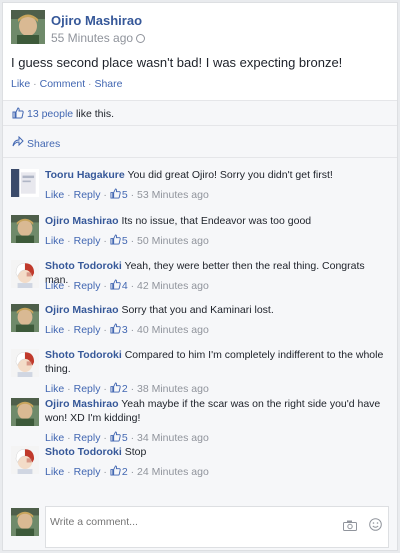  Describe the element at coordinates (200, 113) in the screenshot. I see `likes-summary: 13 people like this.` at that location.